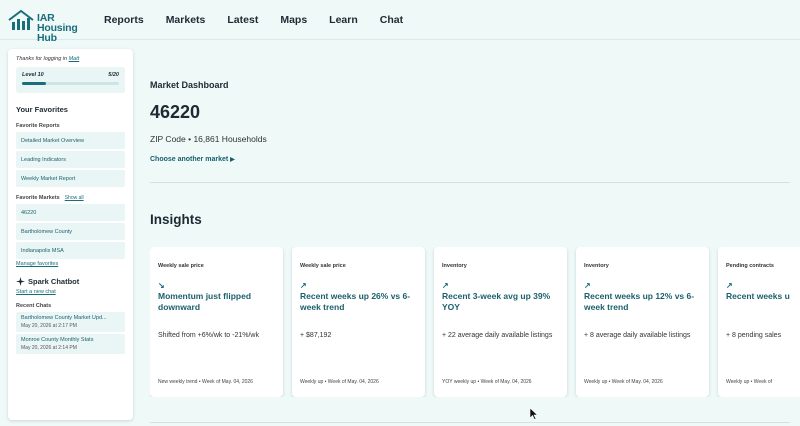  What do you see at coordinates (264, 20) in the screenshot?
I see `nav-links: Reports Markets Latest Maps Learn Chat` at bounding box center [264, 20].